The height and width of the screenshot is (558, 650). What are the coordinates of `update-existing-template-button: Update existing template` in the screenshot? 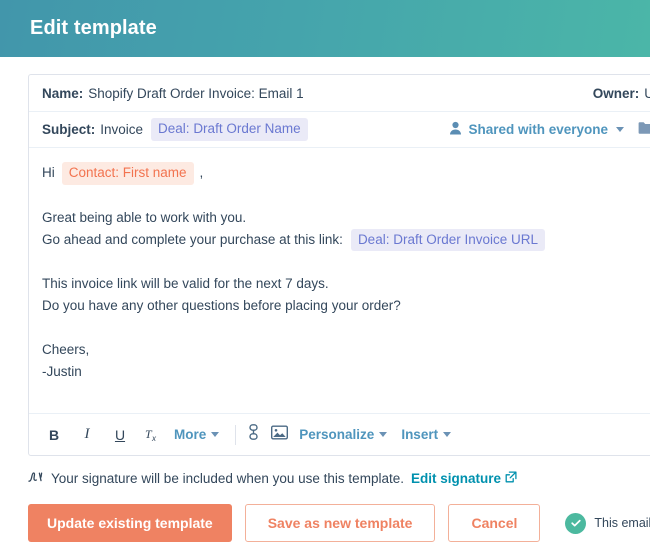 It's located at (130, 523).